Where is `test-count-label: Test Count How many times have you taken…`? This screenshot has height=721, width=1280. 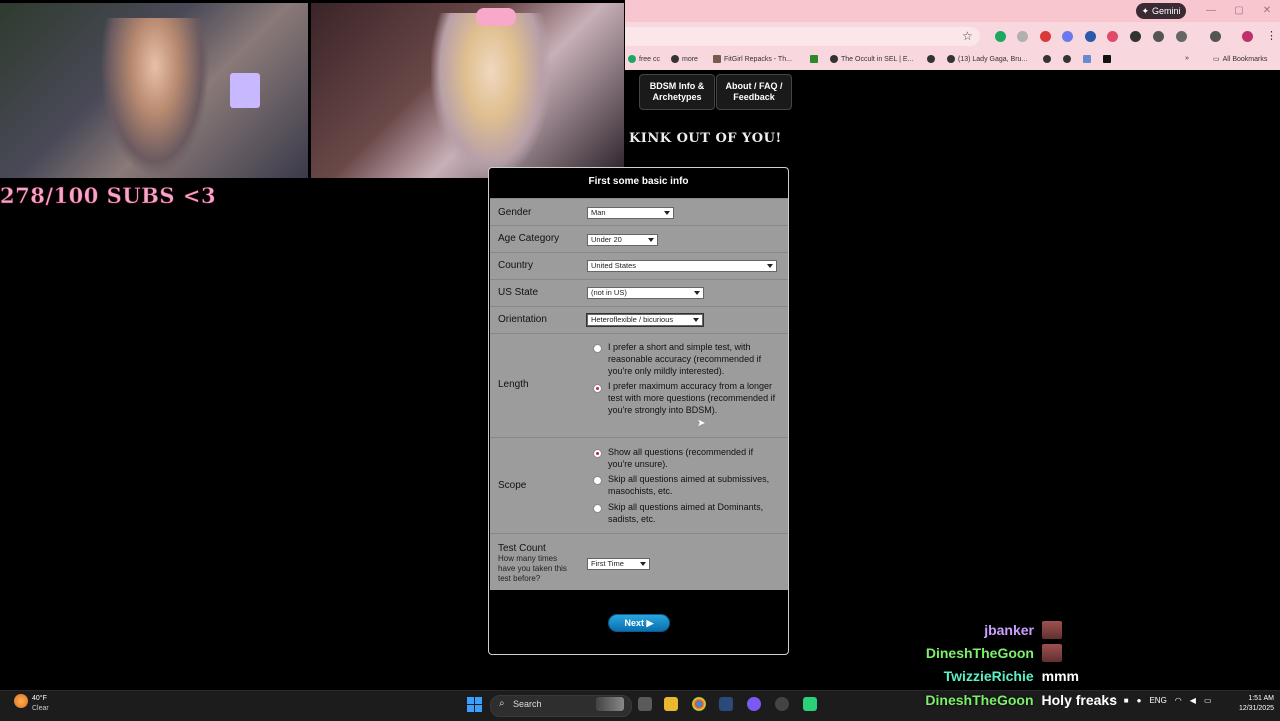 test-count-label: Test Count How many times have you taken… is located at coordinates (537, 563).